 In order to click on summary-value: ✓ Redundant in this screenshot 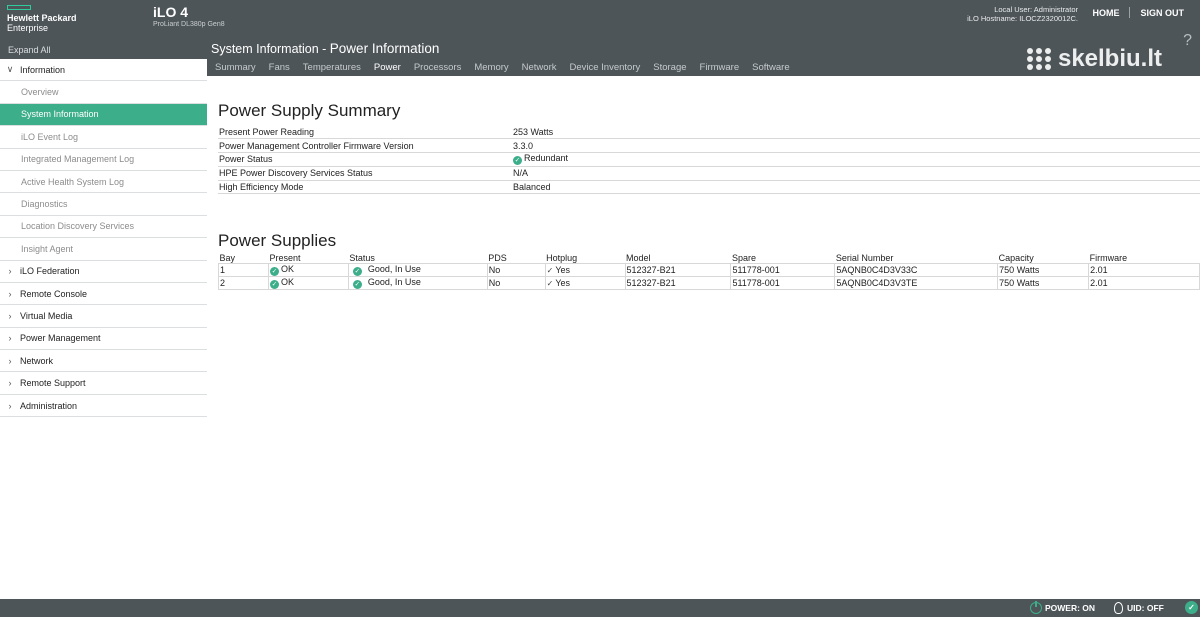, I will do `click(855, 159)`.